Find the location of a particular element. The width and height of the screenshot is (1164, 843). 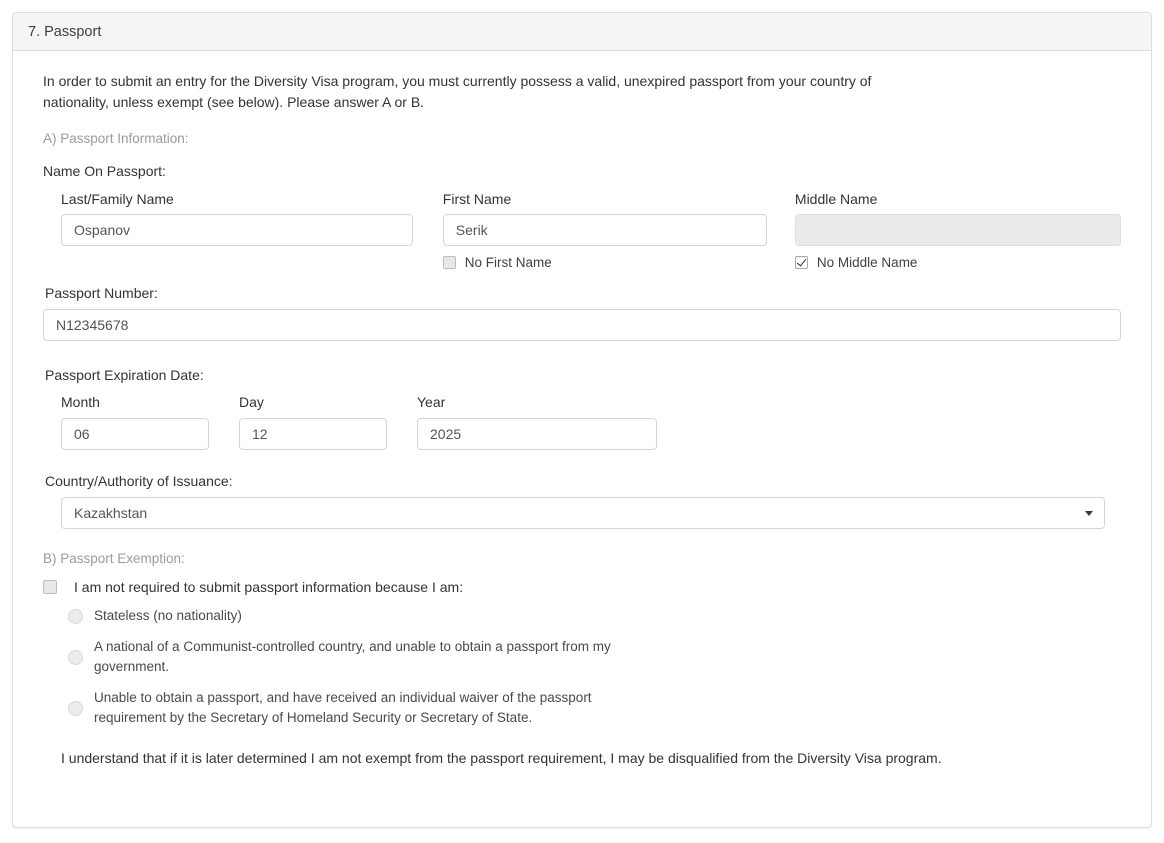

expiration-day-input is located at coordinates (313, 434).